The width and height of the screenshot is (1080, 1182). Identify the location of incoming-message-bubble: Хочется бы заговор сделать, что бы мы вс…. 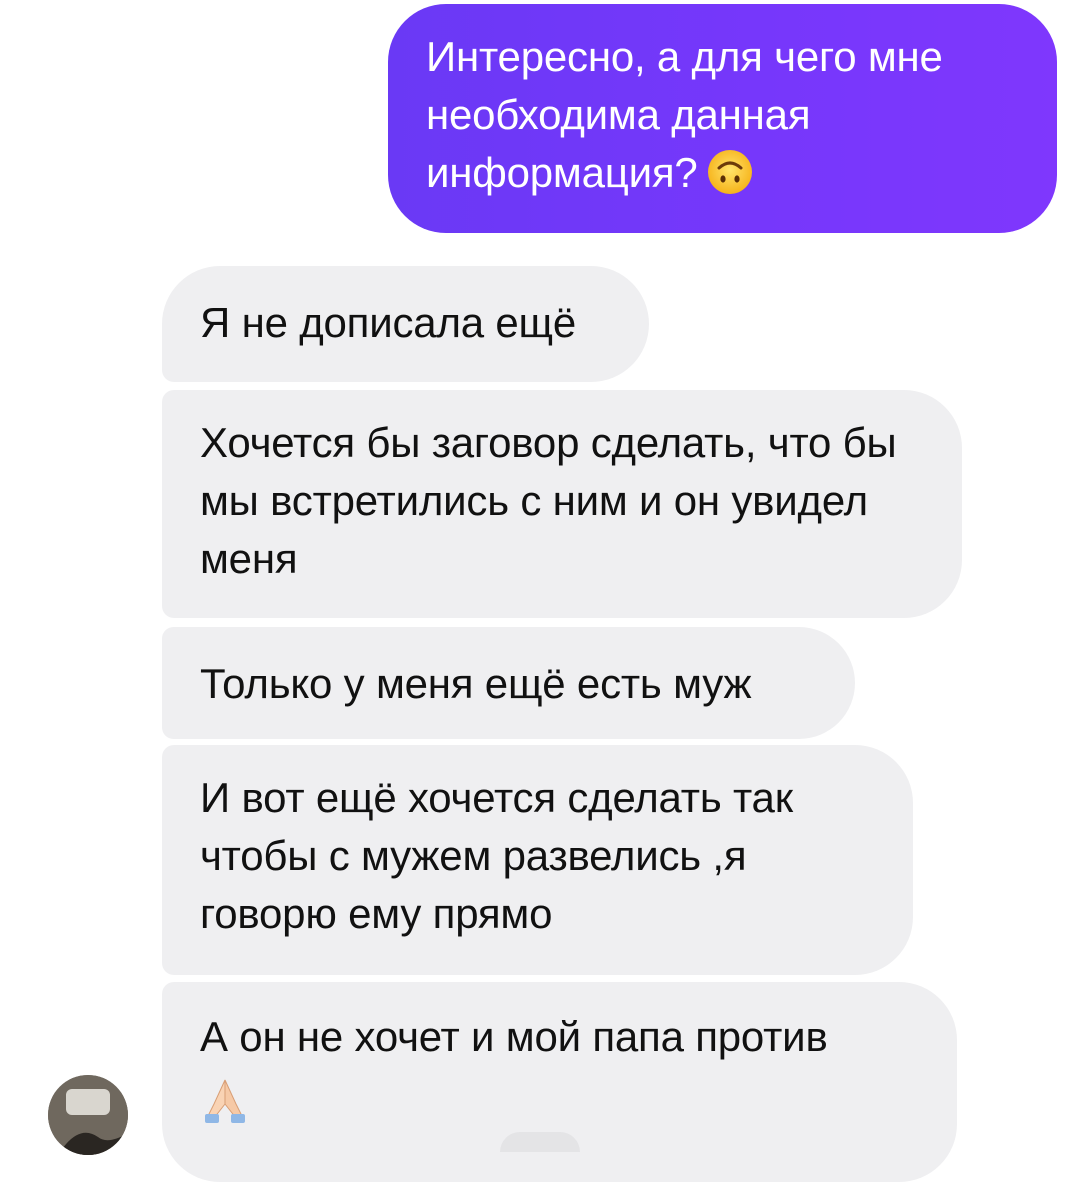
(562, 504).